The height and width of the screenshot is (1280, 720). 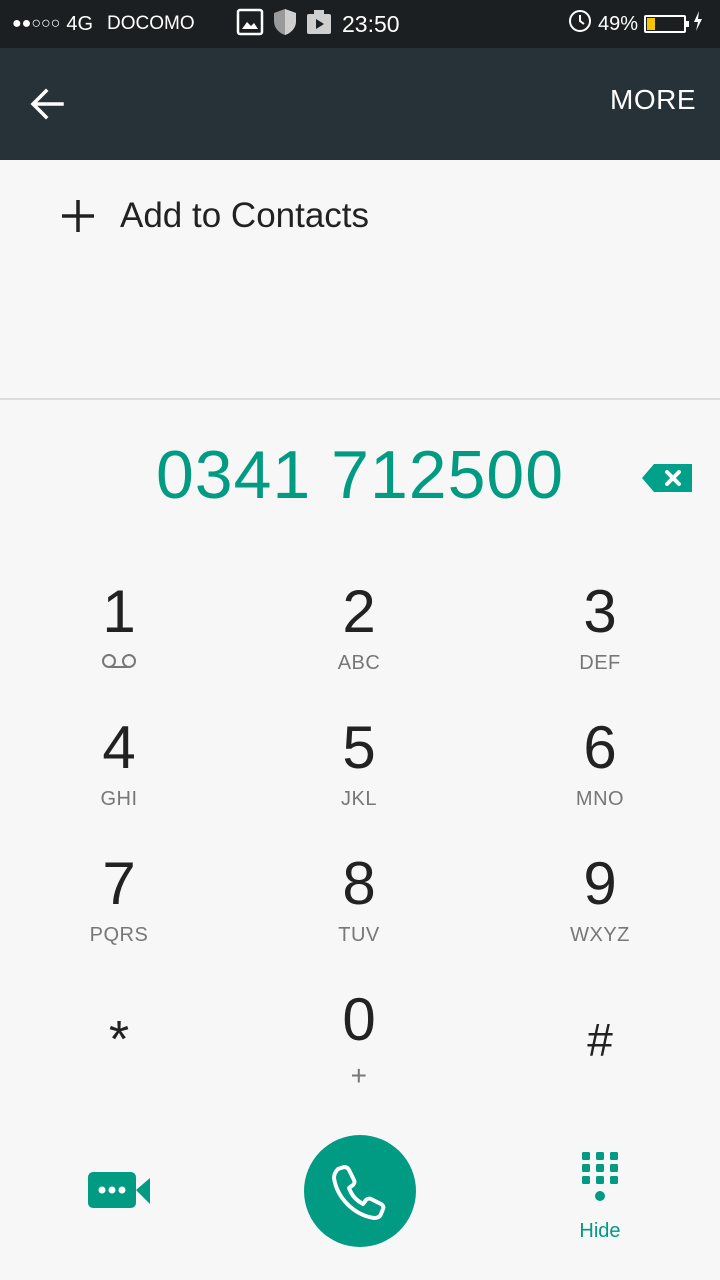 What do you see at coordinates (119, 747) in the screenshot?
I see `key-digit: 4` at bounding box center [119, 747].